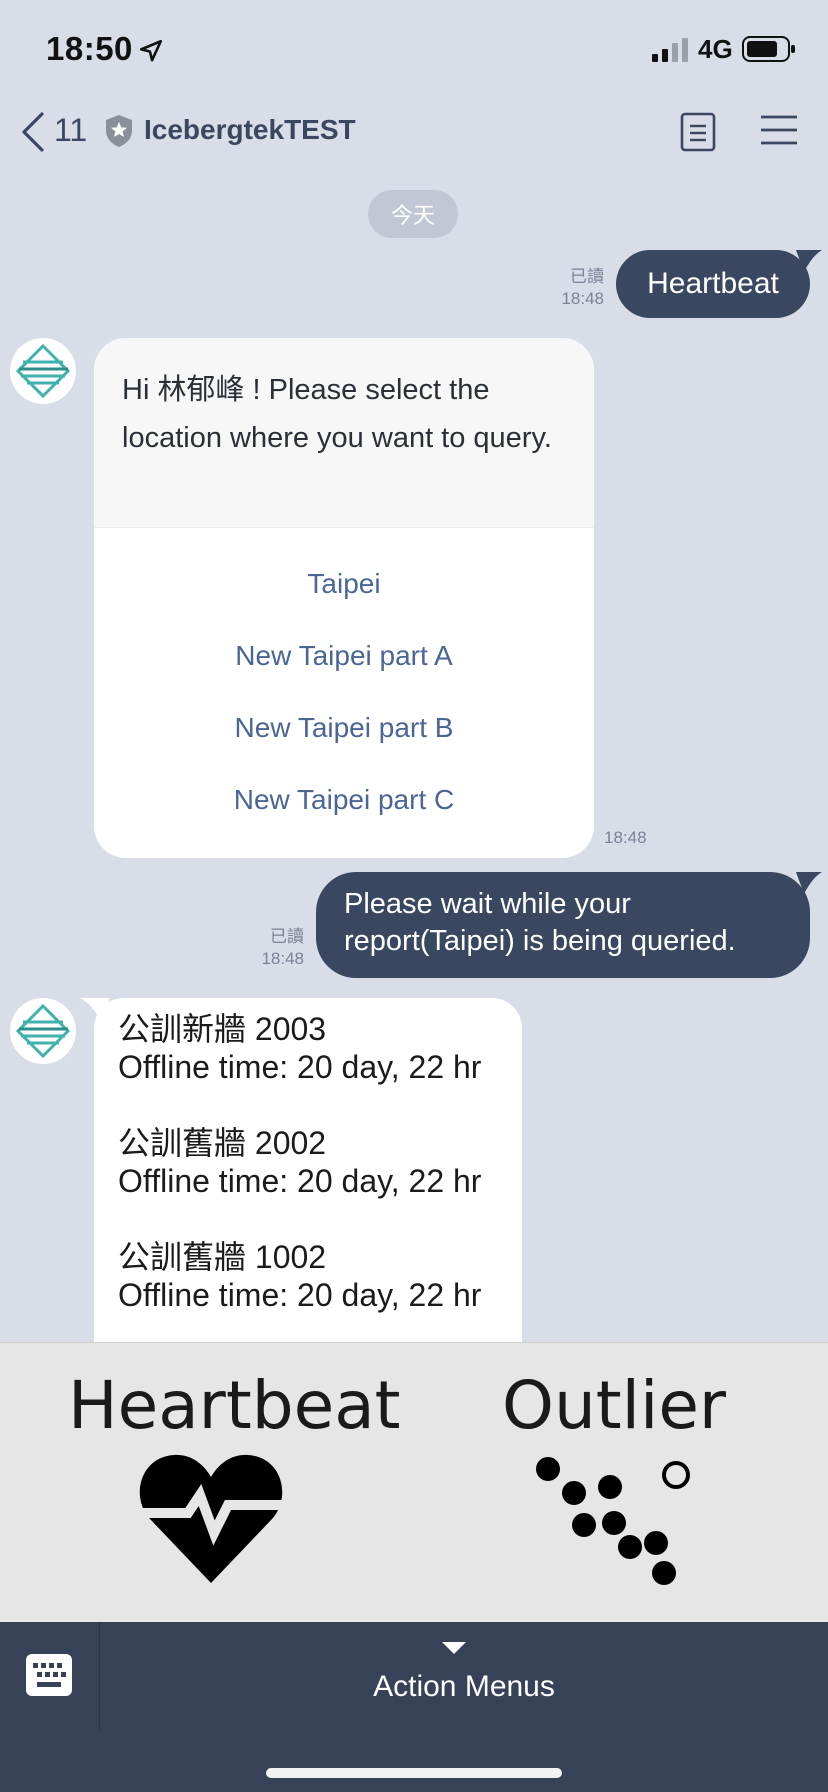  What do you see at coordinates (614, 1405) in the screenshot?
I see `outlier-menu-label: Outlier` at bounding box center [614, 1405].